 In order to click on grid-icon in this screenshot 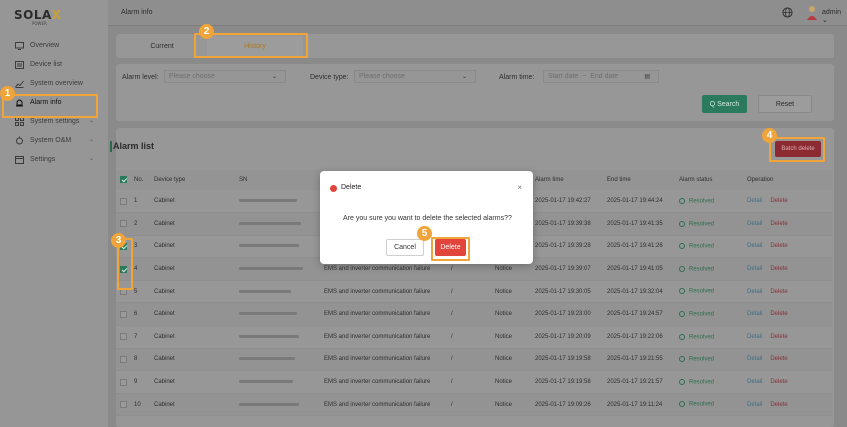, I will do `click(19, 122)`.